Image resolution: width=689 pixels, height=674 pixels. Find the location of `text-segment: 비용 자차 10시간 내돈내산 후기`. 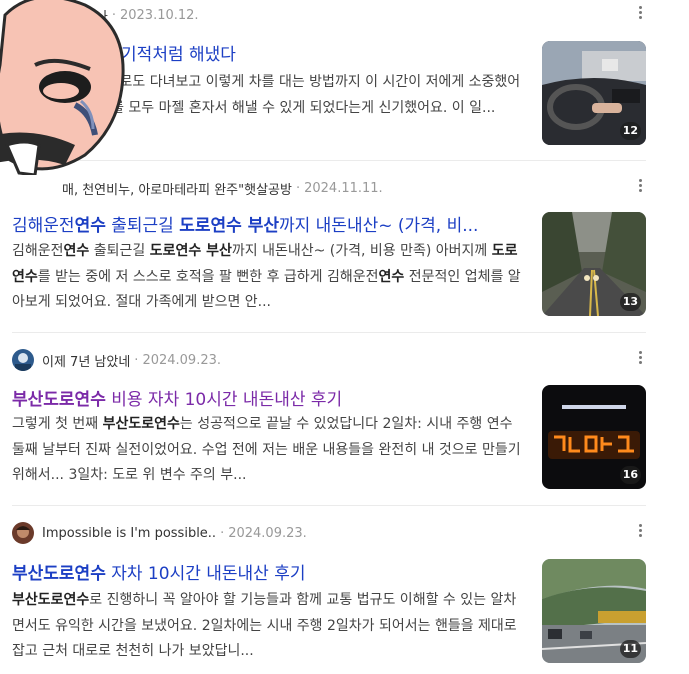

text-segment: 비용 자차 10시간 내돈내산 후기 is located at coordinates (224, 400).